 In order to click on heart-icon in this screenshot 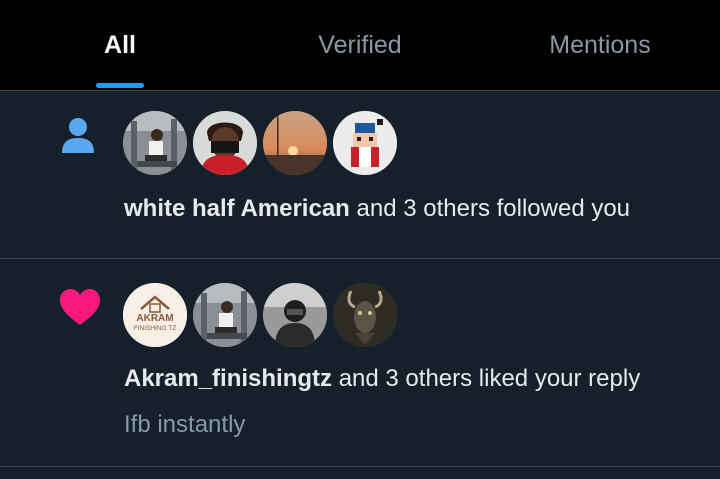, I will do `click(80, 309)`.